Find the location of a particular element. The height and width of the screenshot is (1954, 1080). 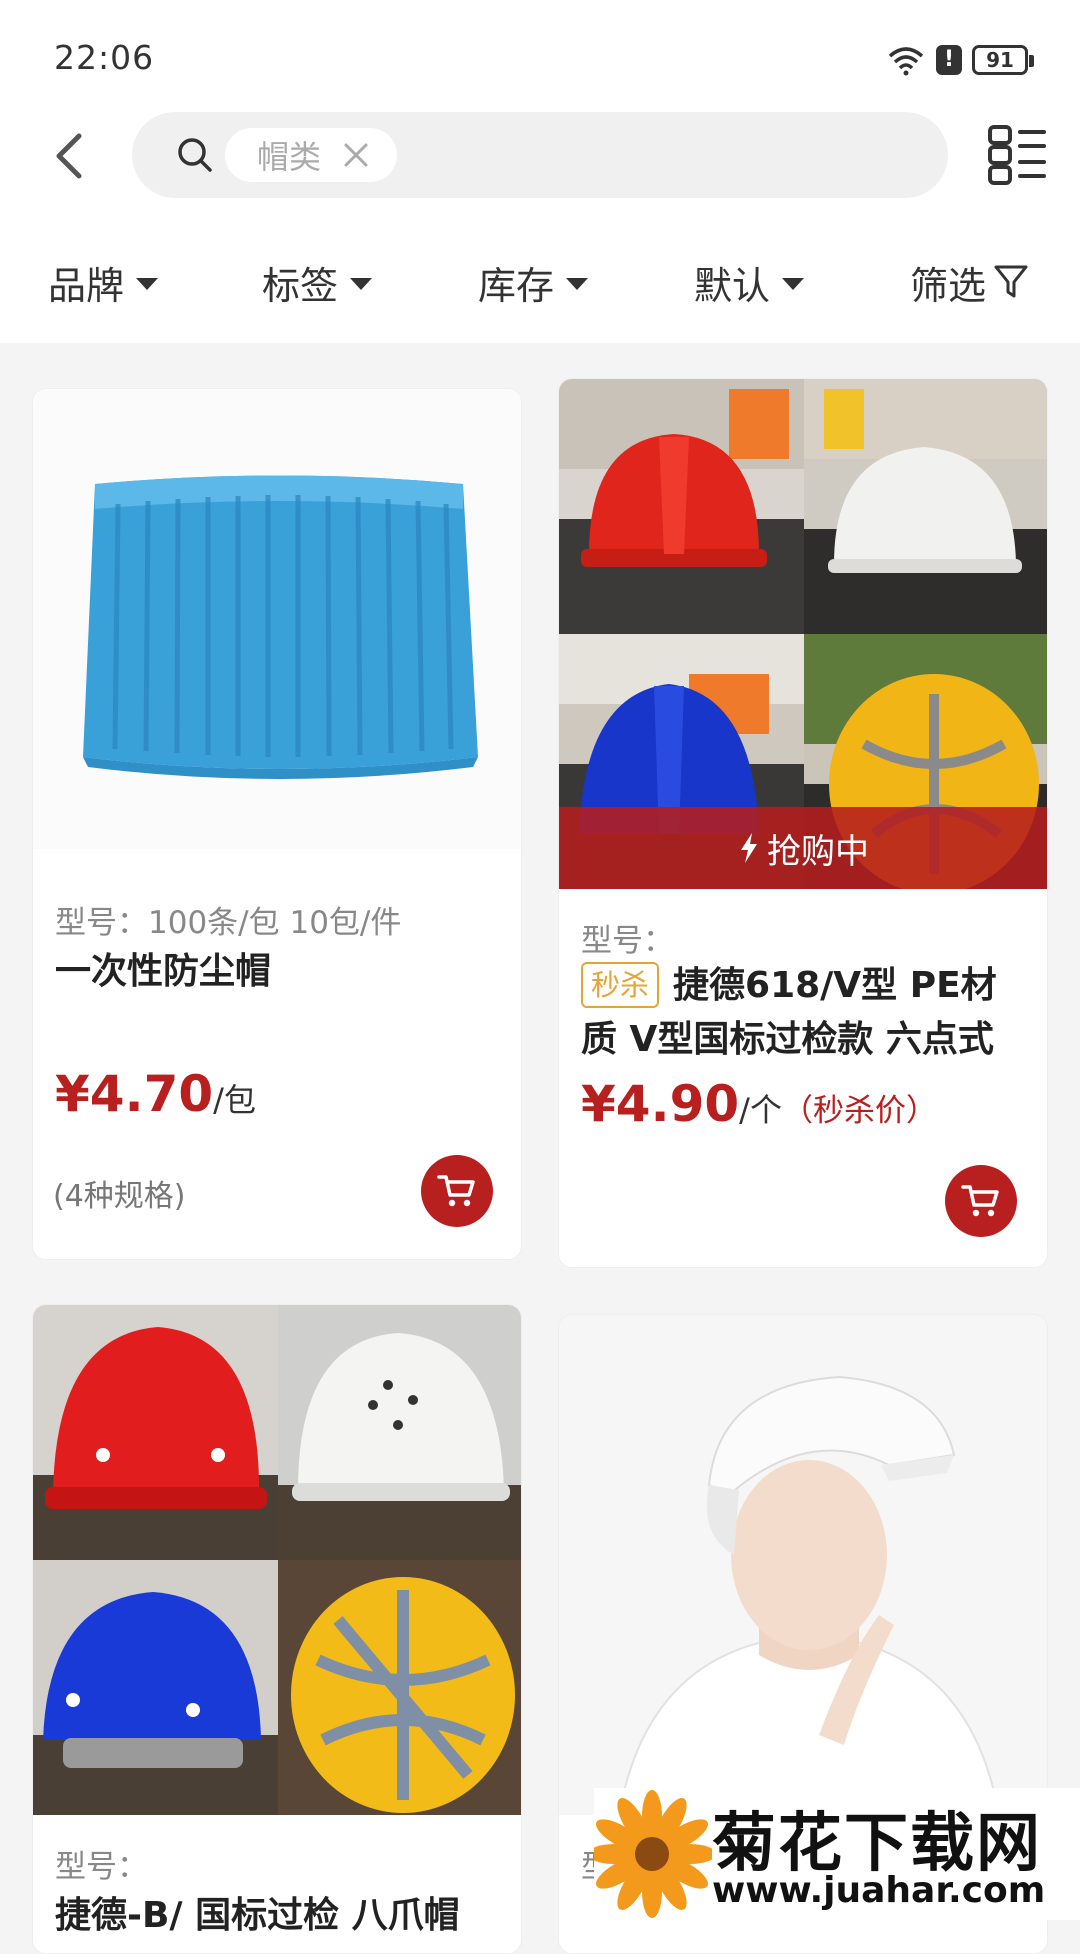

product-specs: (4种规格) is located at coordinates (119, 1196).